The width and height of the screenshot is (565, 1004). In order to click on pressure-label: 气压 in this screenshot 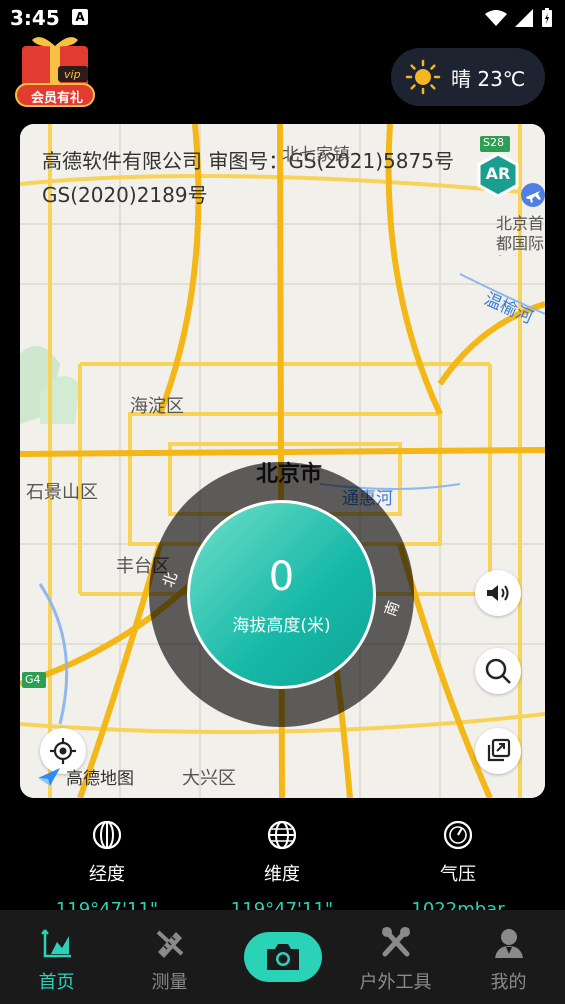, I will do `click(458, 874)`.